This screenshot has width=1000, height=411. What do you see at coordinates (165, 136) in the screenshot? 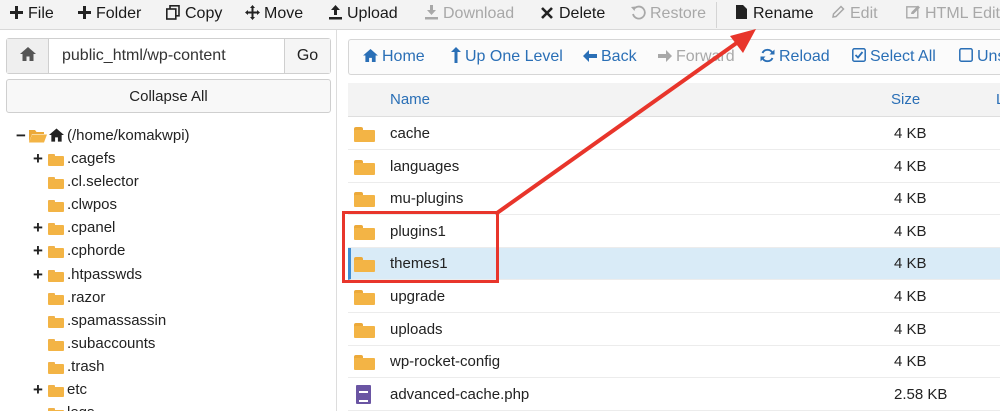
I see `tree-root: − (/home/komakwpi)` at bounding box center [165, 136].